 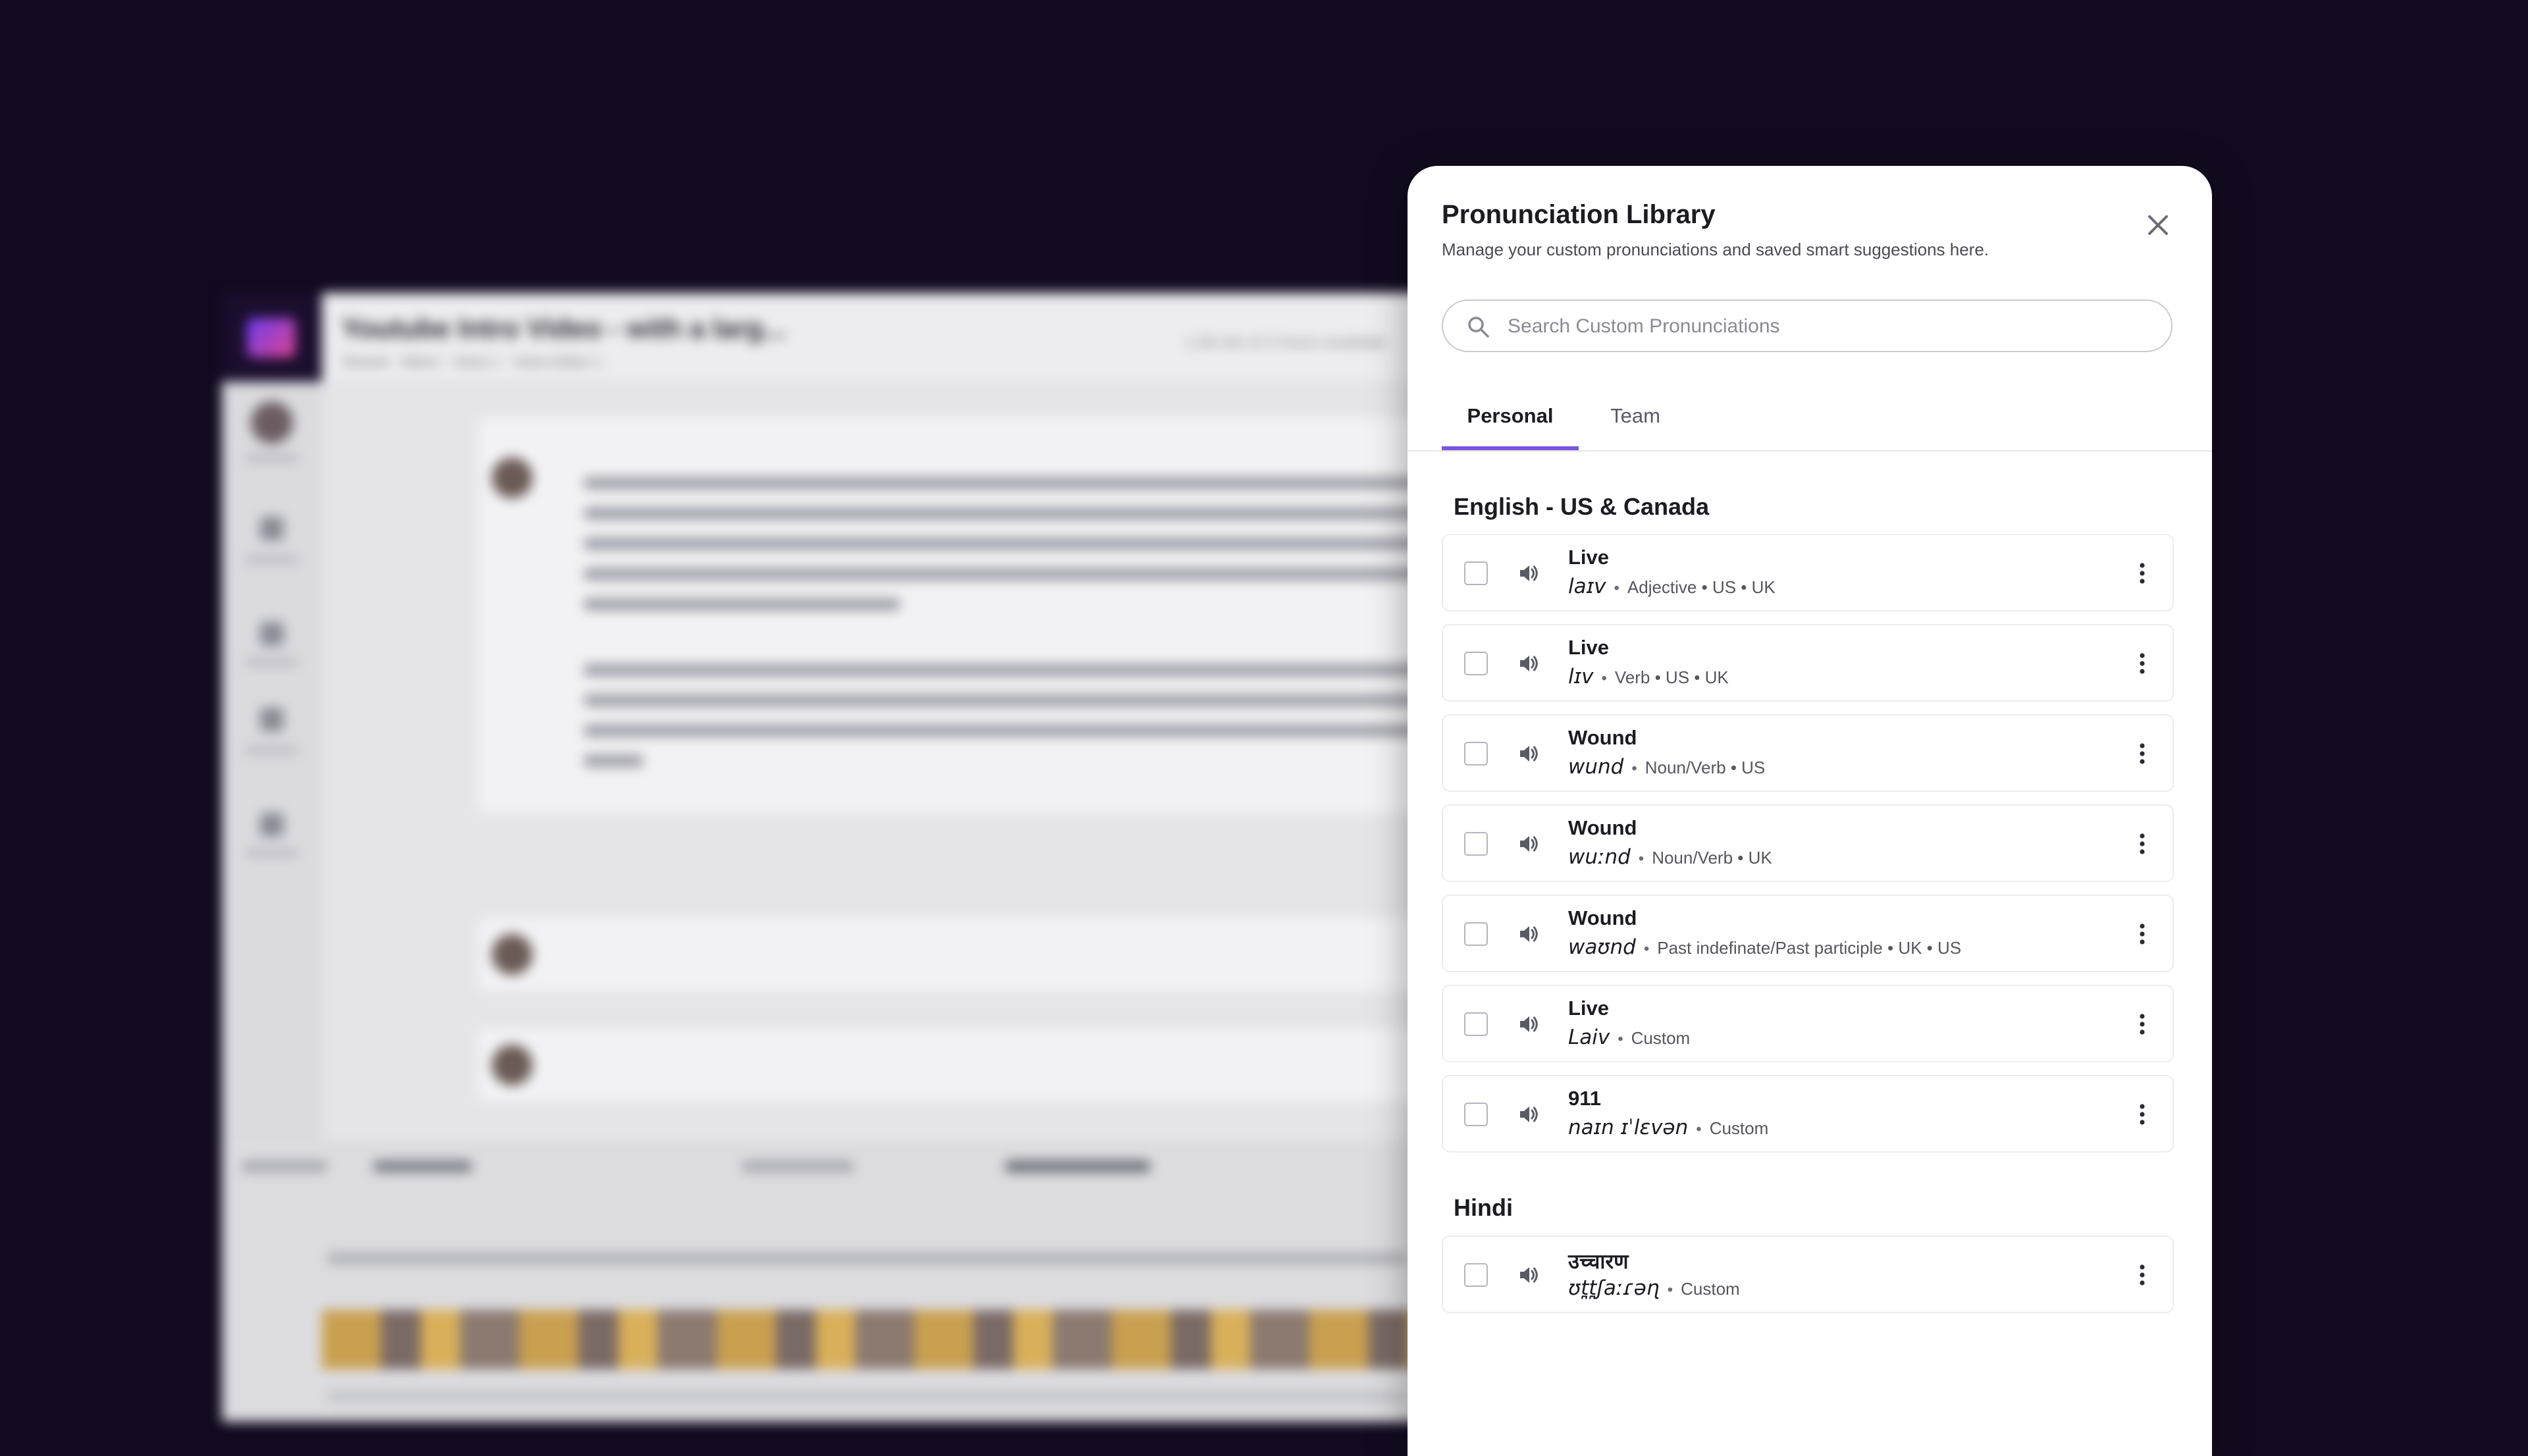 I want to click on row-detail: Laiv • Custom, so click(x=1629, y=1037).